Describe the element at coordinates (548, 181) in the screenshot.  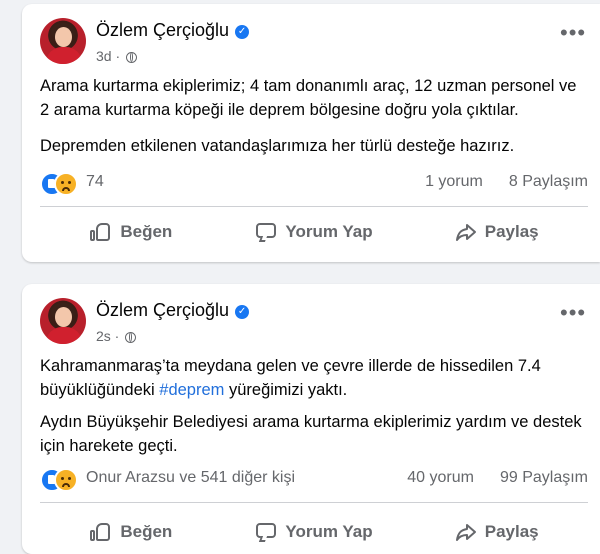
I see `share-count: 8 Paylaşım` at that location.